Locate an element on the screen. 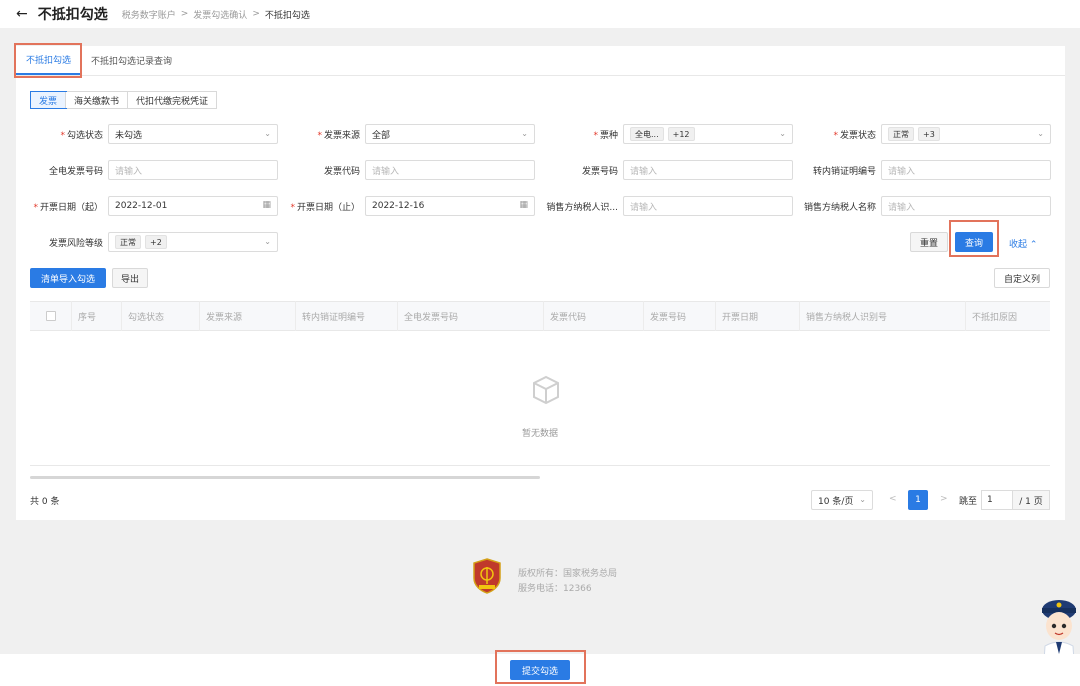 The height and width of the screenshot is (686, 1080). seller-tax-id-input: 请输入 is located at coordinates (708, 206).